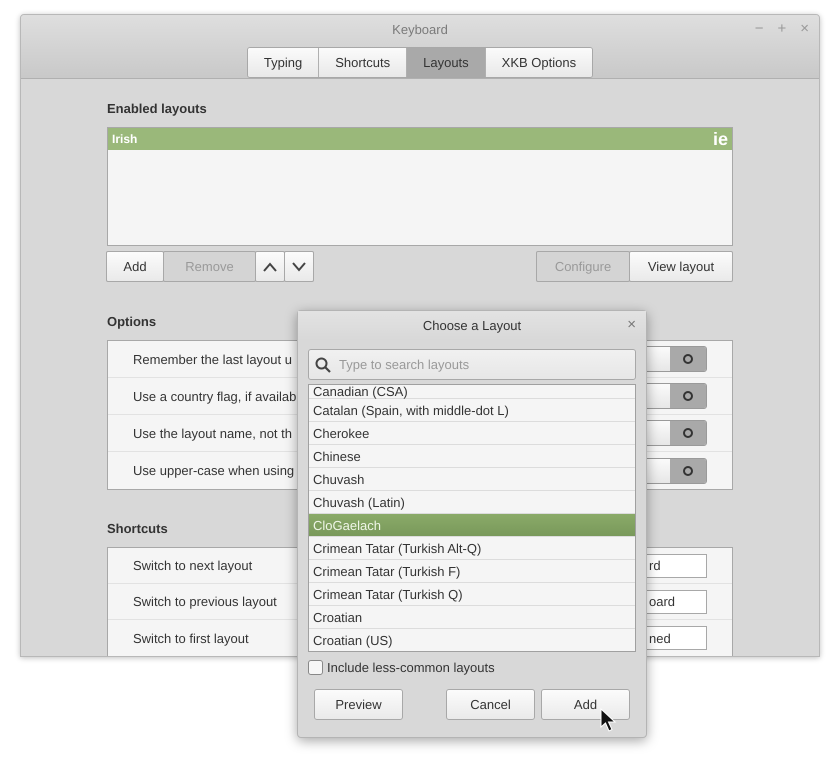 This screenshot has height=760, width=840. I want to click on option-label: Remember the last layout u, so click(212, 359).